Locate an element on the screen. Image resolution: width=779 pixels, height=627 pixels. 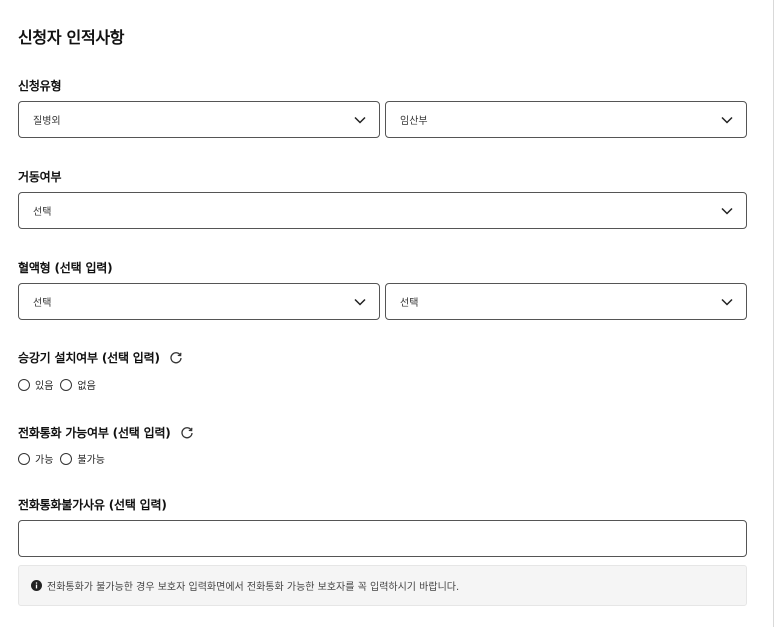
blood-type-select-2-value: 선택 is located at coordinates (409, 303).